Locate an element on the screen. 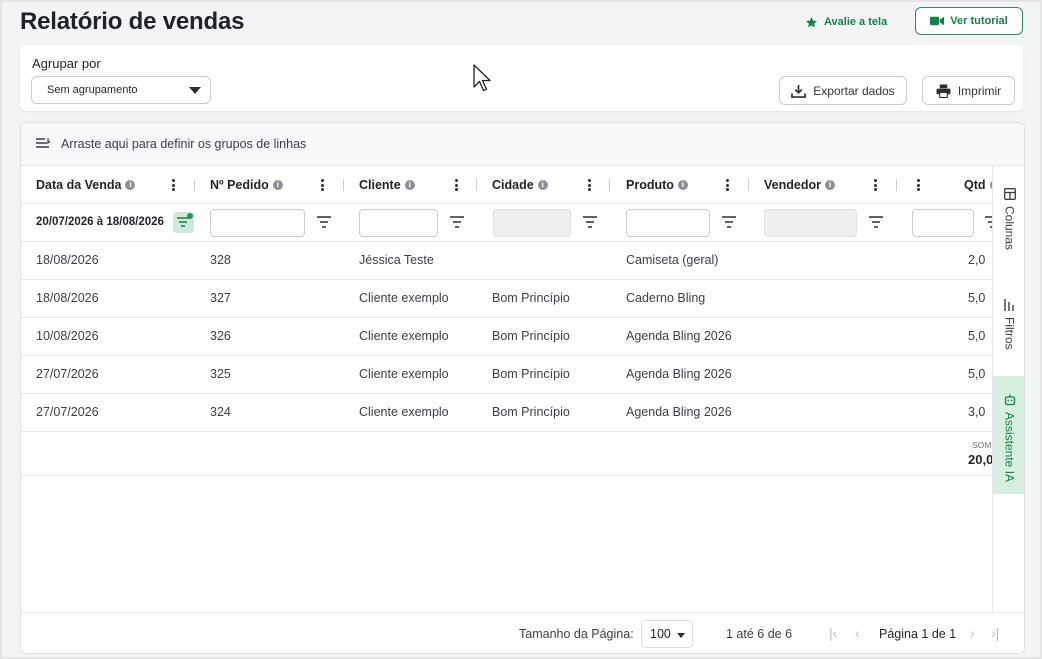  column-header-pedido: Nº Pedido i is located at coordinates (246, 185).